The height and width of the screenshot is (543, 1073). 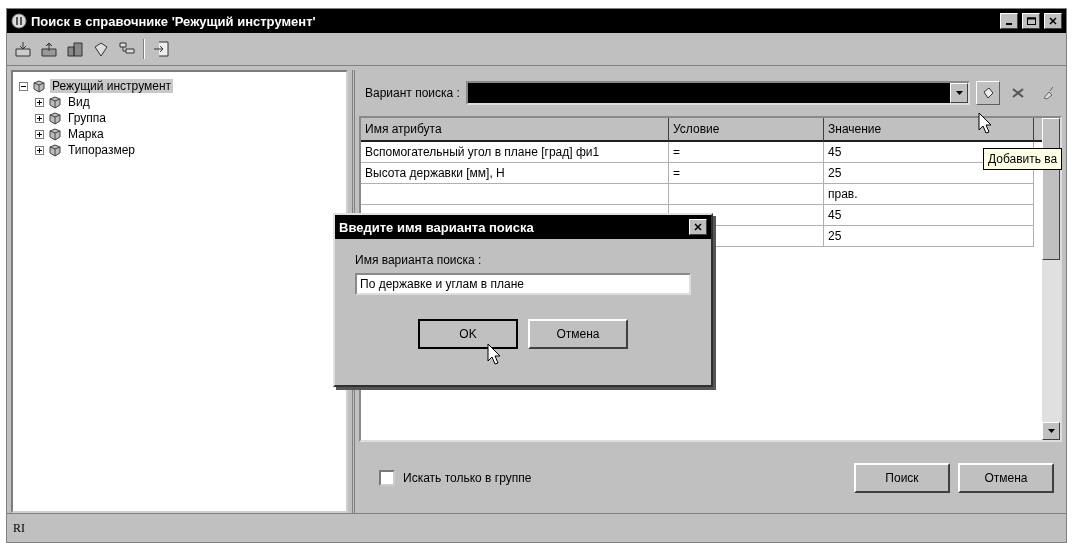 What do you see at coordinates (929, 194) in the screenshot?
I see `table-cell: прав.` at bounding box center [929, 194].